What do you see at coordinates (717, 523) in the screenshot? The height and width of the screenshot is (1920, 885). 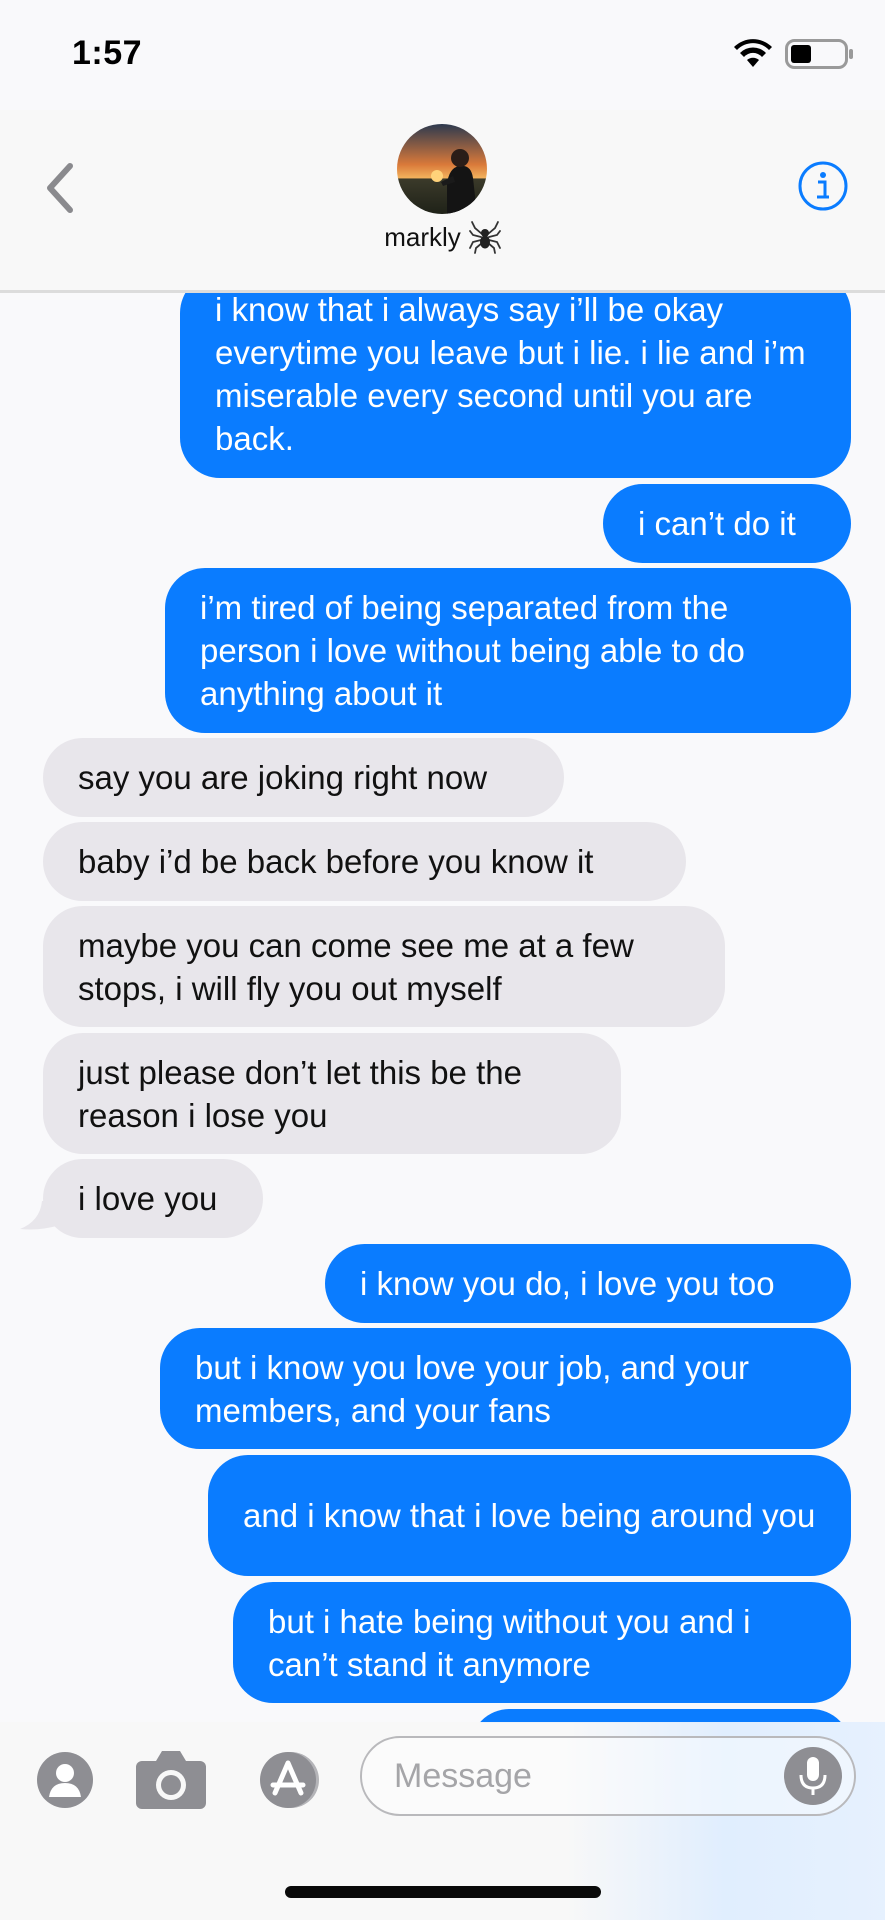 I see `message-text: i can’t do it` at bounding box center [717, 523].